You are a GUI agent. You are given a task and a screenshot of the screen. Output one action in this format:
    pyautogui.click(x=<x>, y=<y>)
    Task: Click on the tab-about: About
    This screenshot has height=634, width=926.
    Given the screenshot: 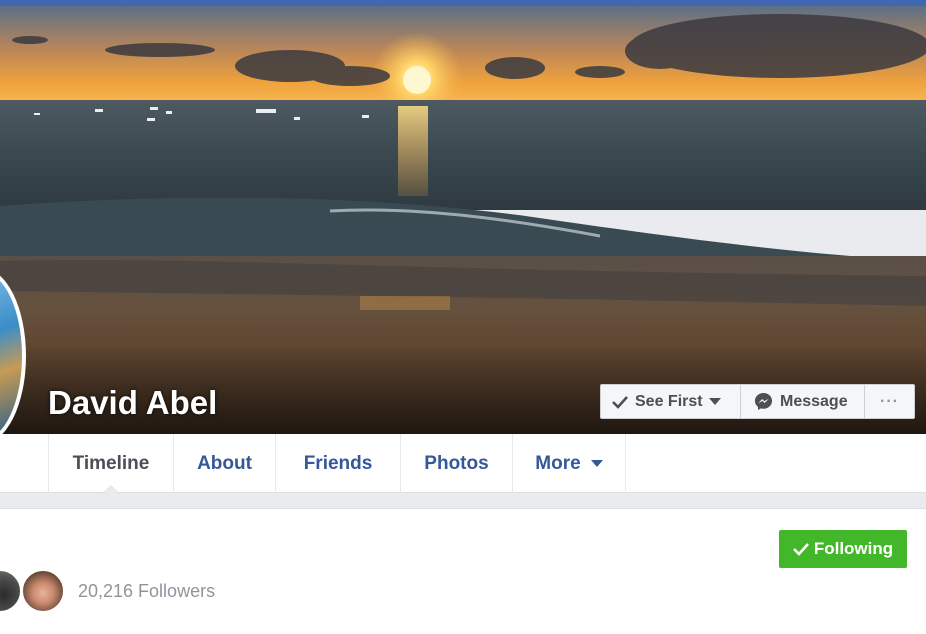 What is the action you would take?
    pyautogui.click(x=225, y=463)
    